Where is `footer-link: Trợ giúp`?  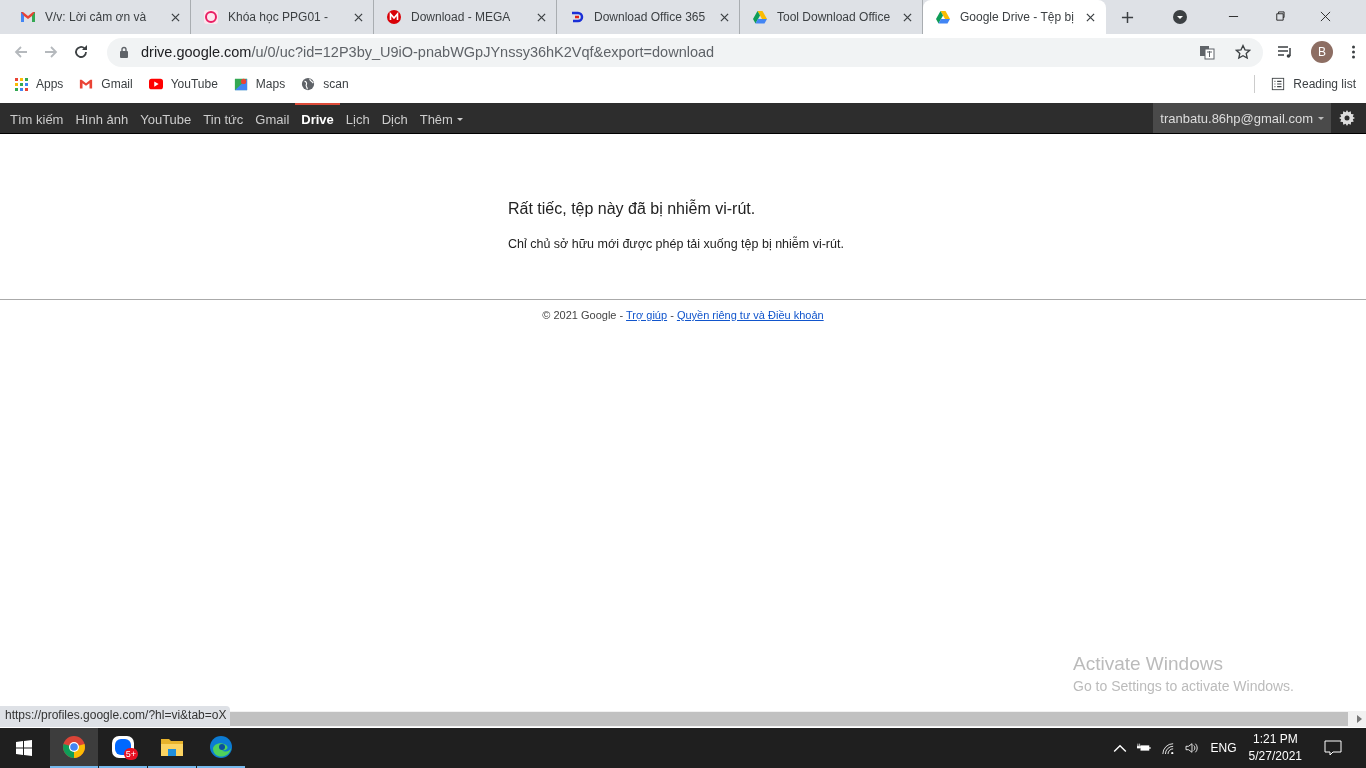 footer-link: Trợ giúp is located at coordinates (647, 315).